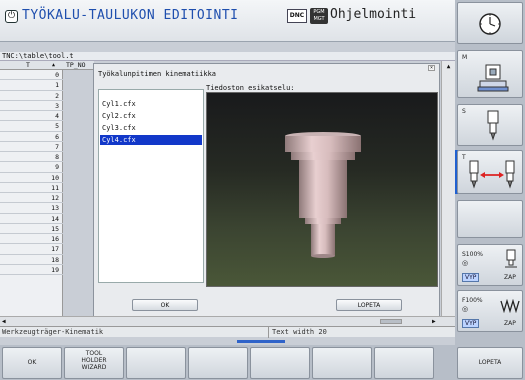 This screenshot has height=380, width=525. Describe the element at coordinates (31, 167) in the screenshot. I see `table-row: 9` at that location.